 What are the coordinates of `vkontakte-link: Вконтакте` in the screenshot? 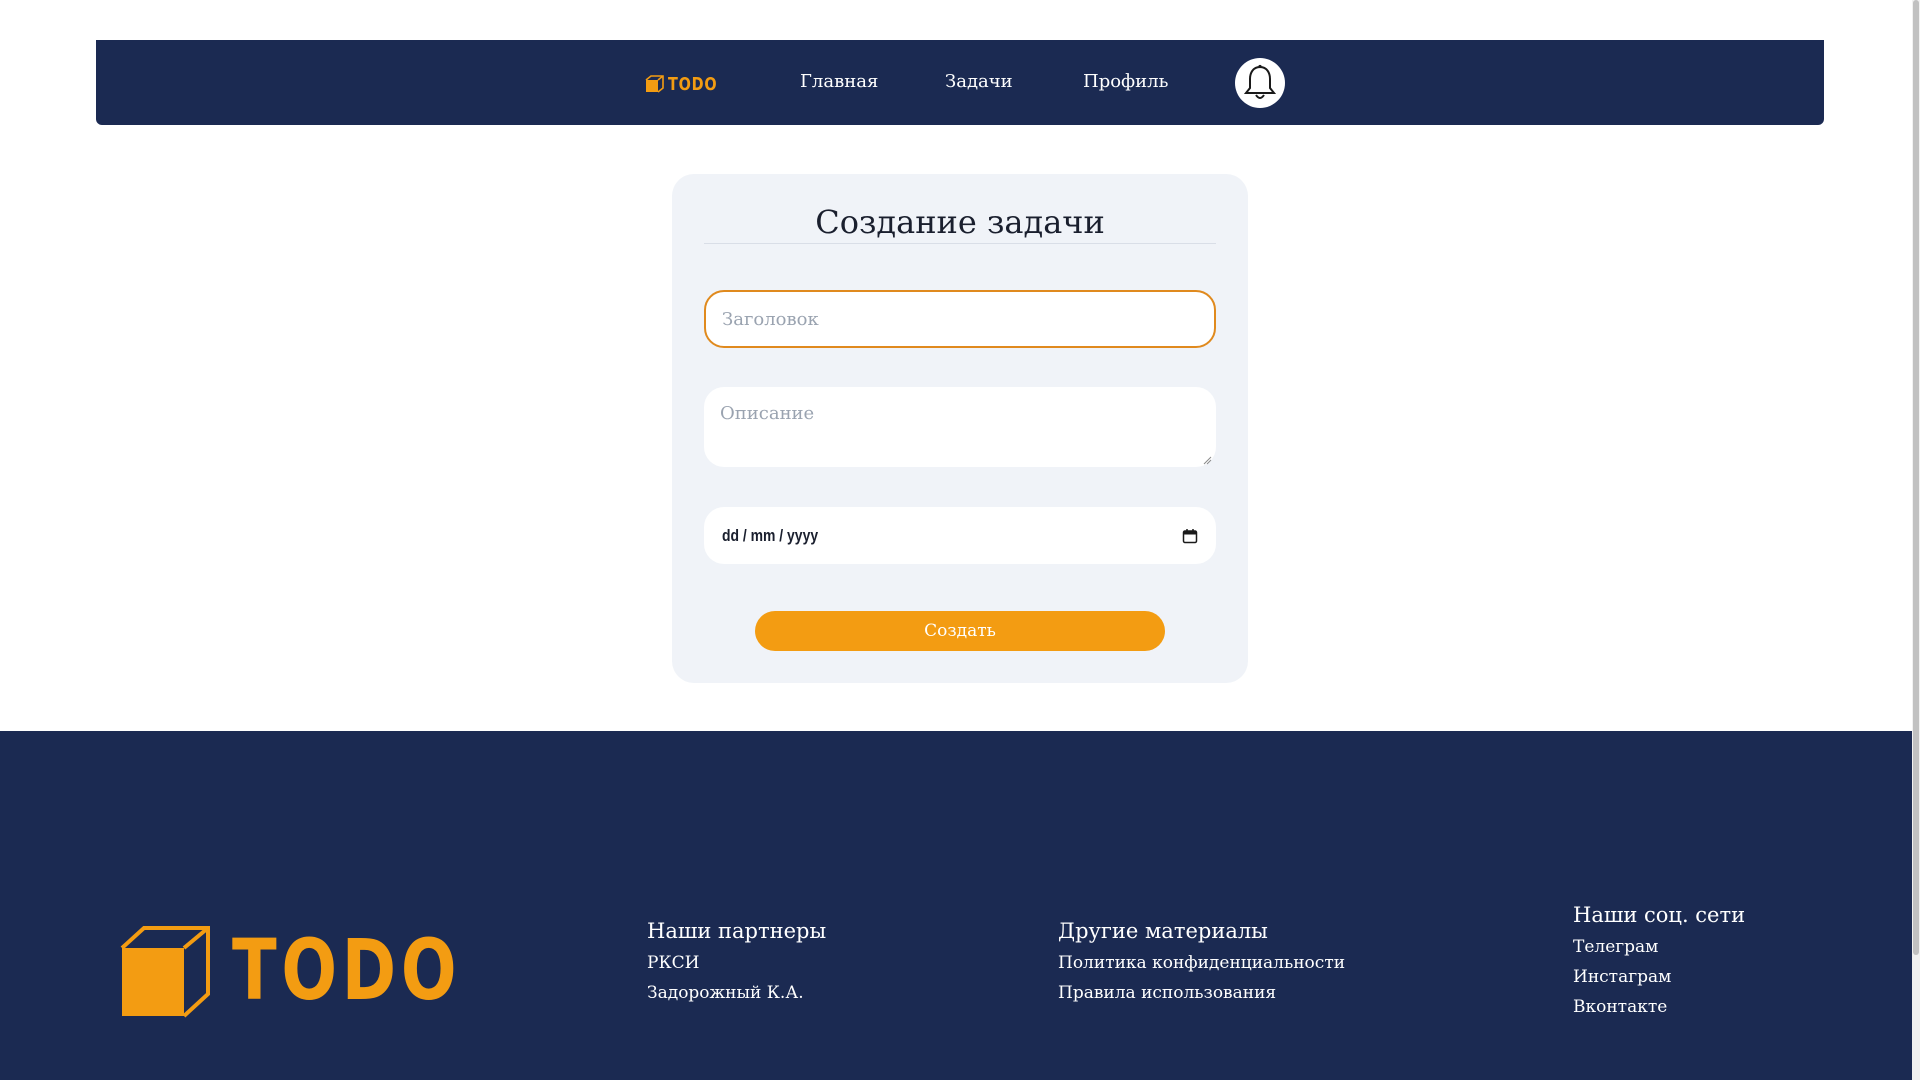 It's located at (1659, 1007).